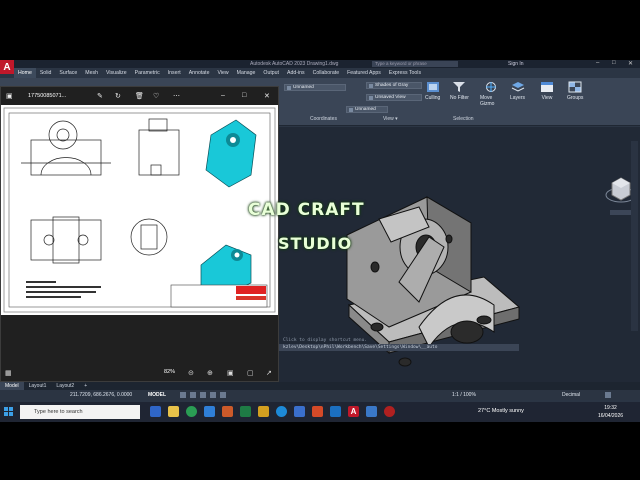 The height and width of the screenshot is (480, 640). What do you see at coordinates (8, 411) in the screenshot?
I see `windows-start-icon` at bounding box center [8, 411].